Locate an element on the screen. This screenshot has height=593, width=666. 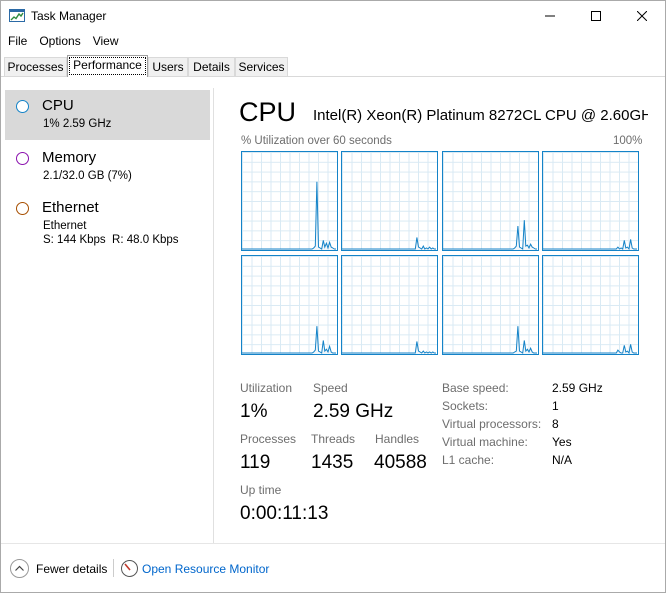
uptime-value: 0:00:11:13 is located at coordinates (284, 513).